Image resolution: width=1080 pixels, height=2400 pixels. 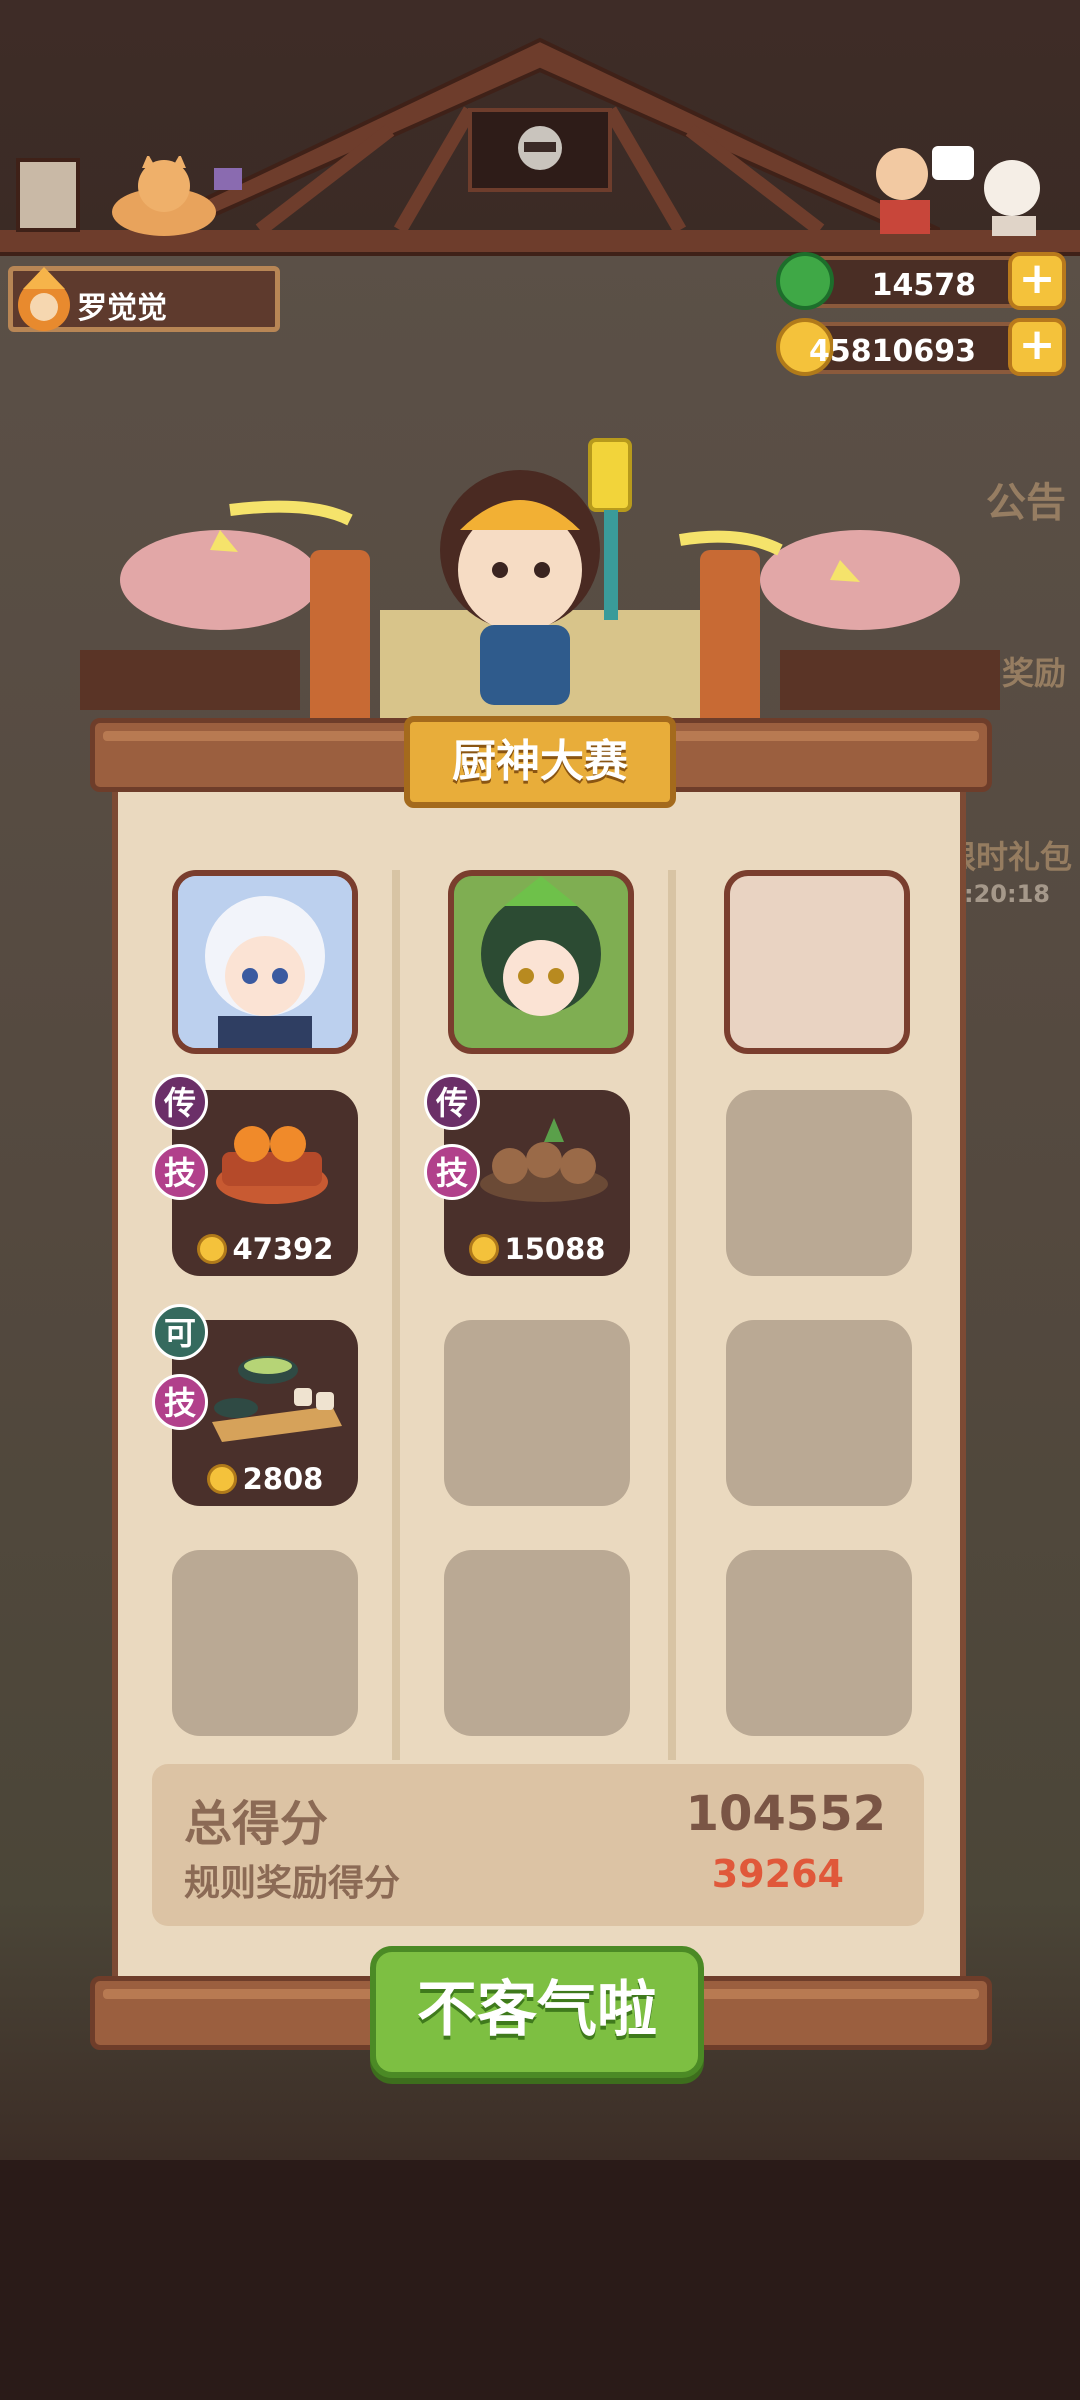 I want to click on crab-steamer-dish-icon, so click(x=272, y=1165).